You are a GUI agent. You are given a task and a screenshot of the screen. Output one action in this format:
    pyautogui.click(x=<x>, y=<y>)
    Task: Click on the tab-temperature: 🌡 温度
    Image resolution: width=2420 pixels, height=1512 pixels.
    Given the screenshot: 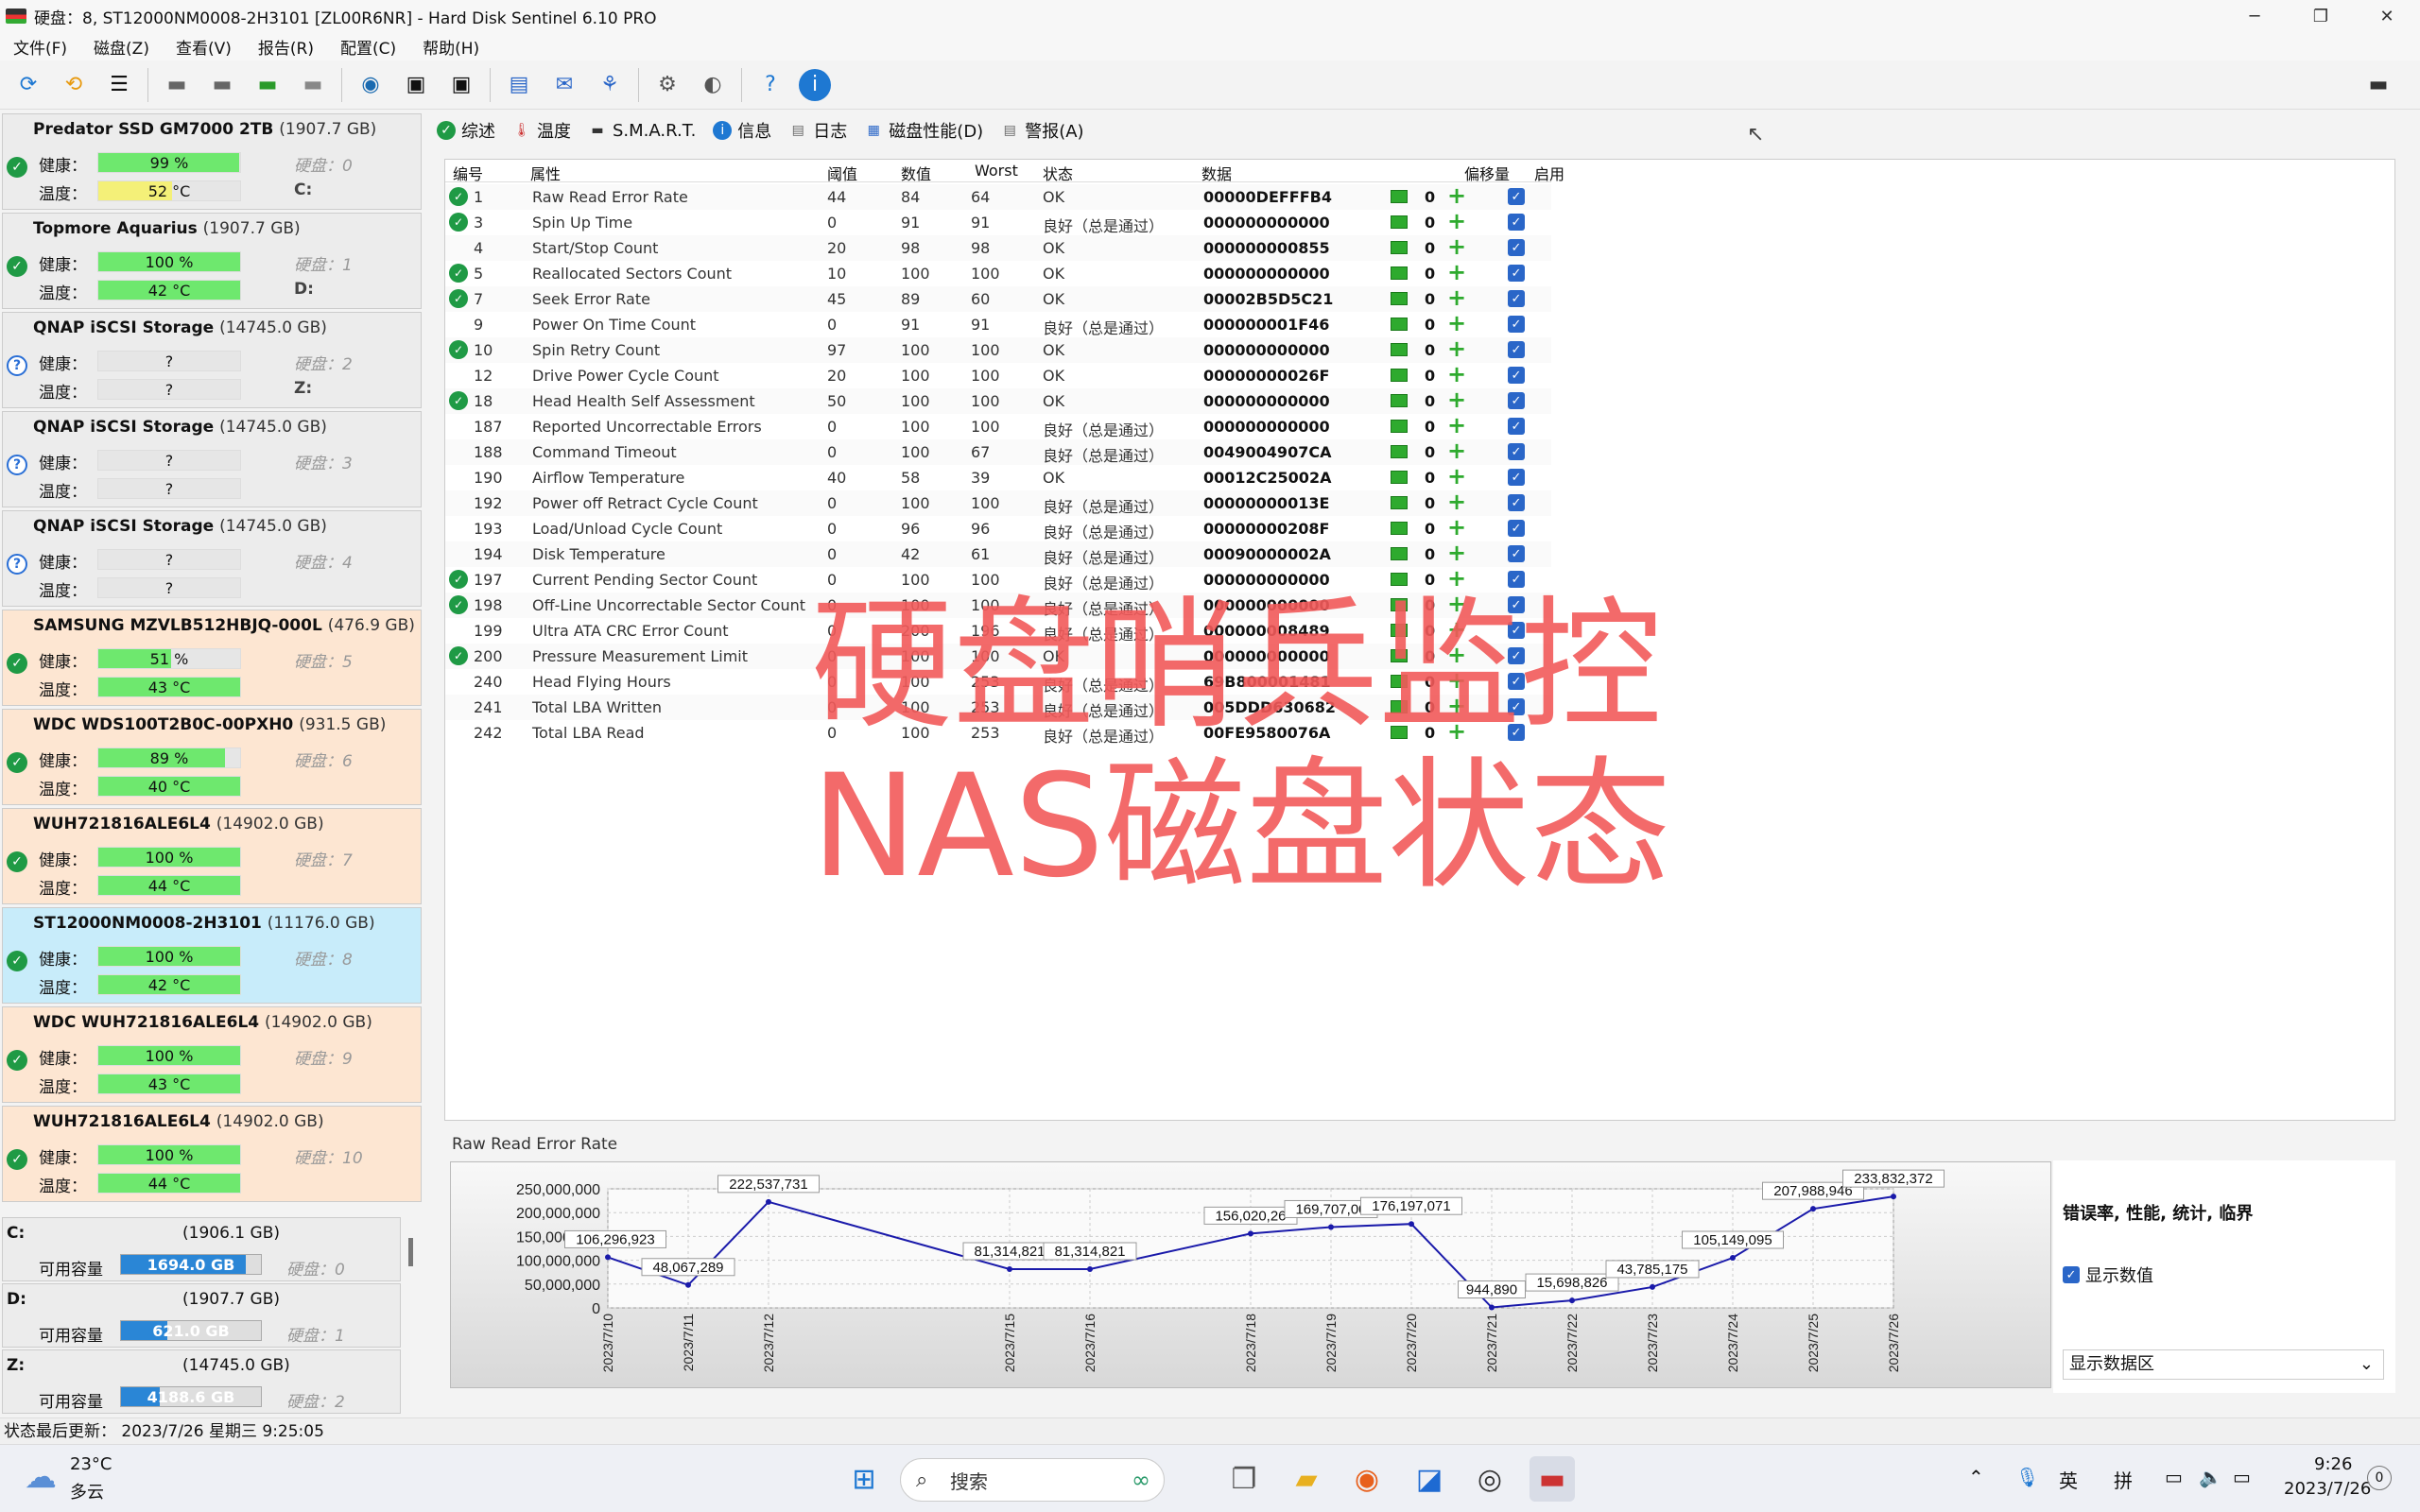 What is the action you would take?
    pyautogui.click(x=541, y=130)
    